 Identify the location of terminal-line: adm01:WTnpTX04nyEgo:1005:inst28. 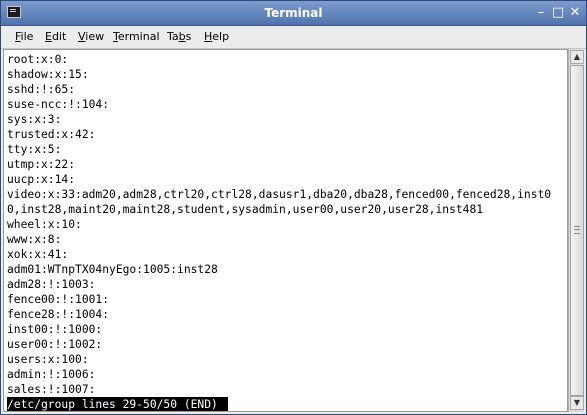
(112, 269).